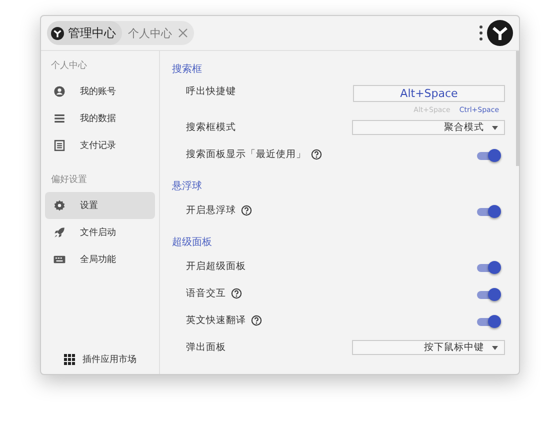 This screenshot has height=440, width=560. I want to click on more-icon, so click(481, 33).